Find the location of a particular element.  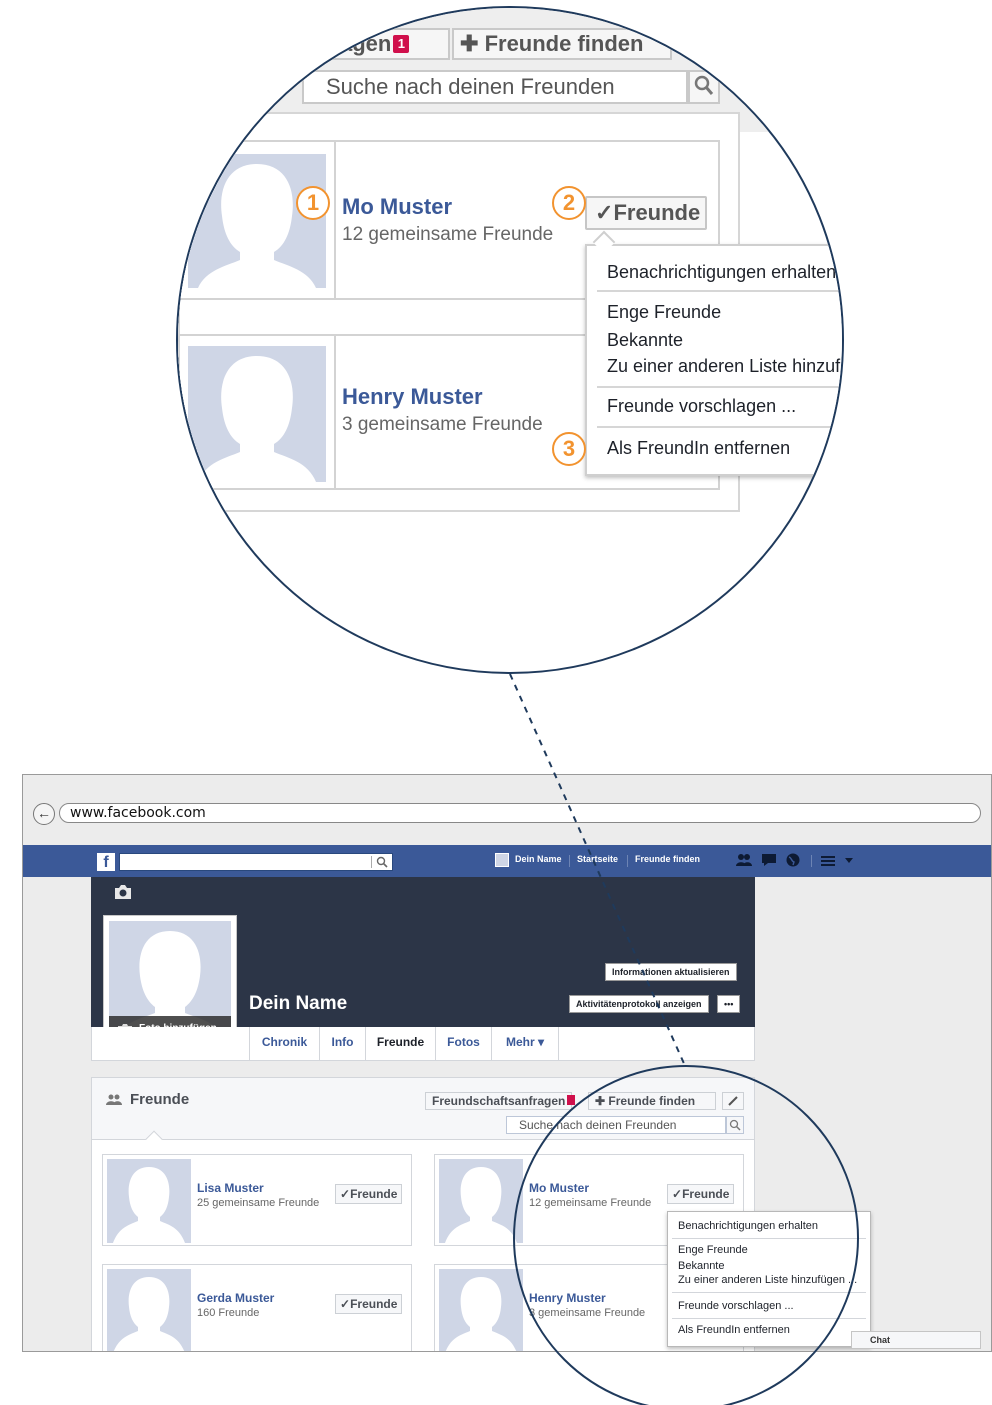

address-bar: www.facebook.com is located at coordinates (520, 813).